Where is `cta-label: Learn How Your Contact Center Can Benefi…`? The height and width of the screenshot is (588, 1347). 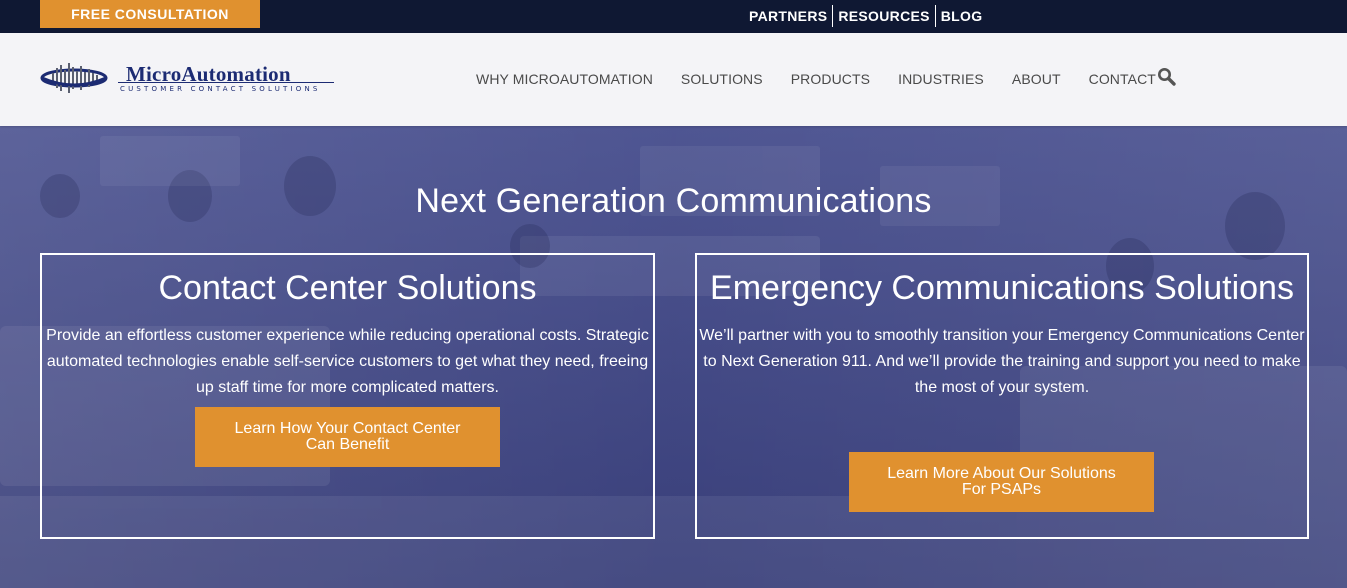 cta-label: Learn How Your Contact Center Can Benefi… is located at coordinates (347, 436).